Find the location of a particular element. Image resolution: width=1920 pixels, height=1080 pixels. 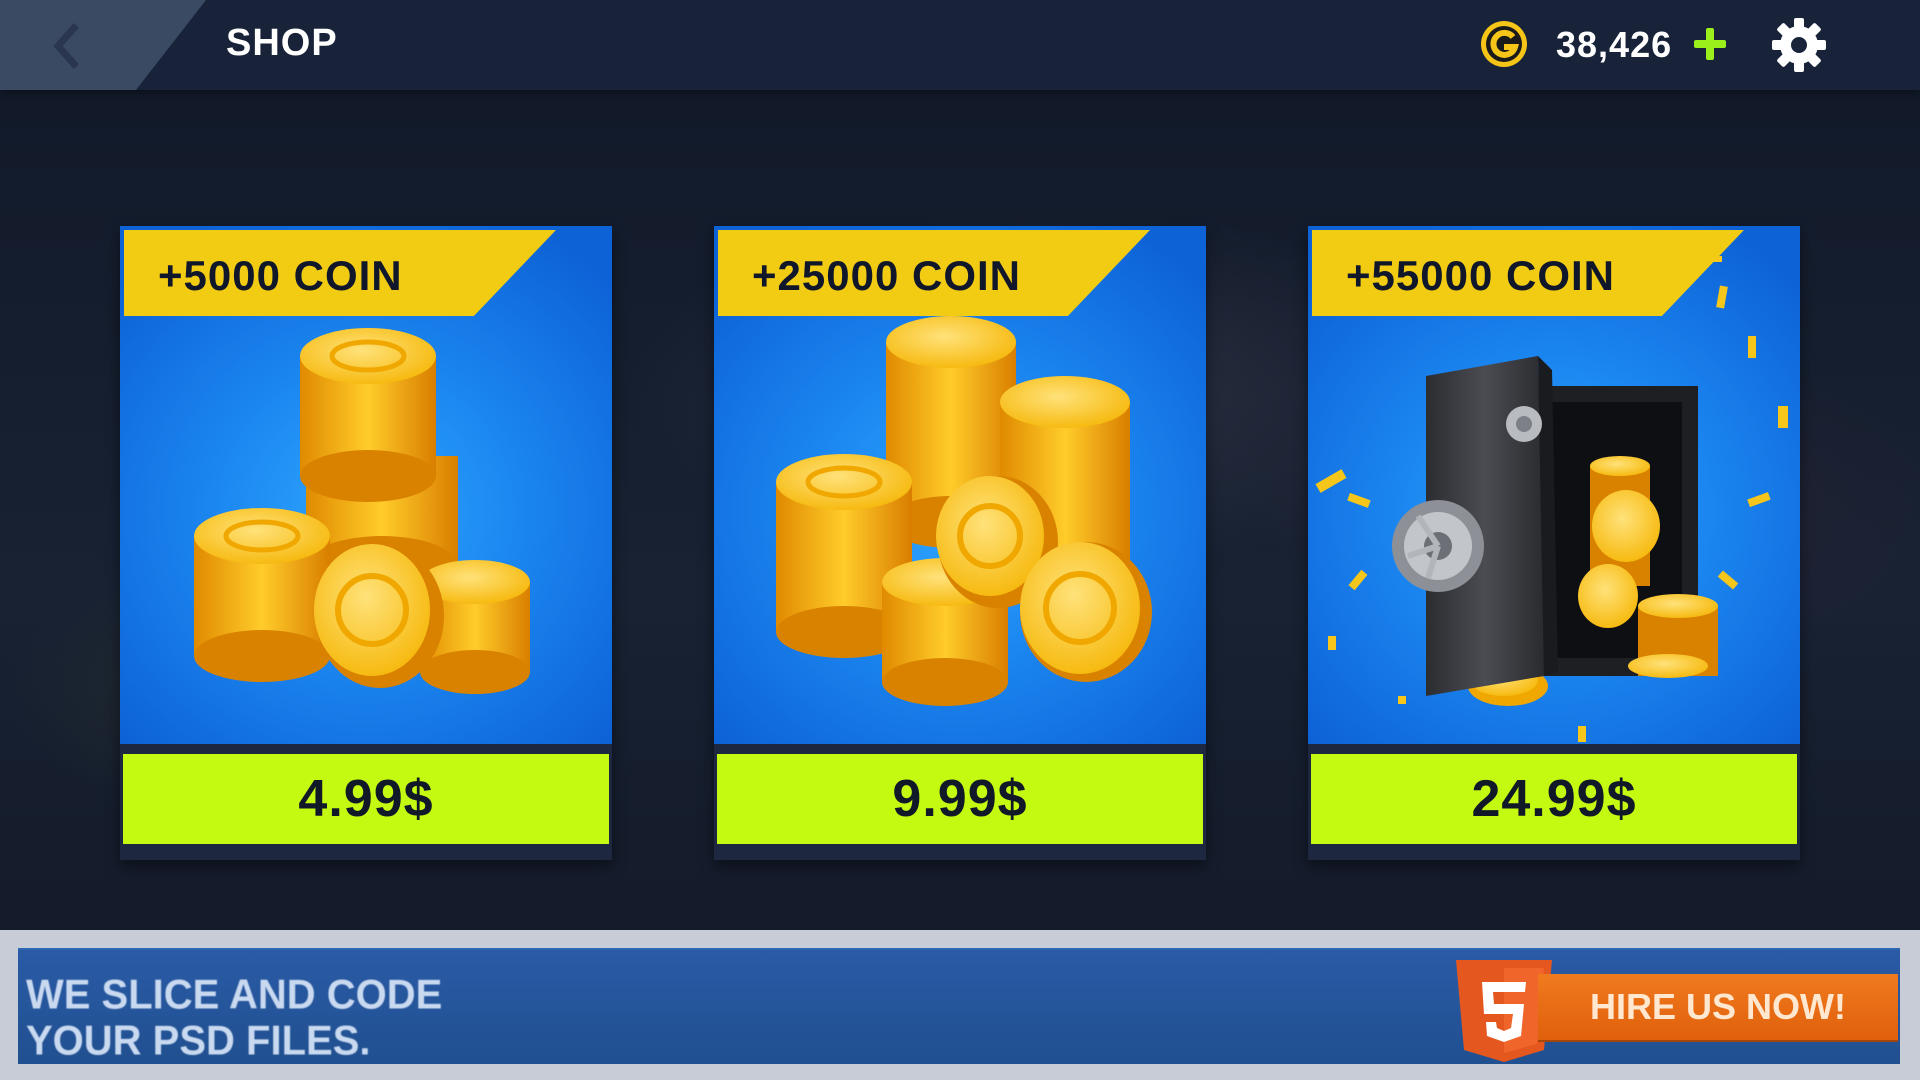

offer-label: +25000 COIN is located at coordinates (886, 275).